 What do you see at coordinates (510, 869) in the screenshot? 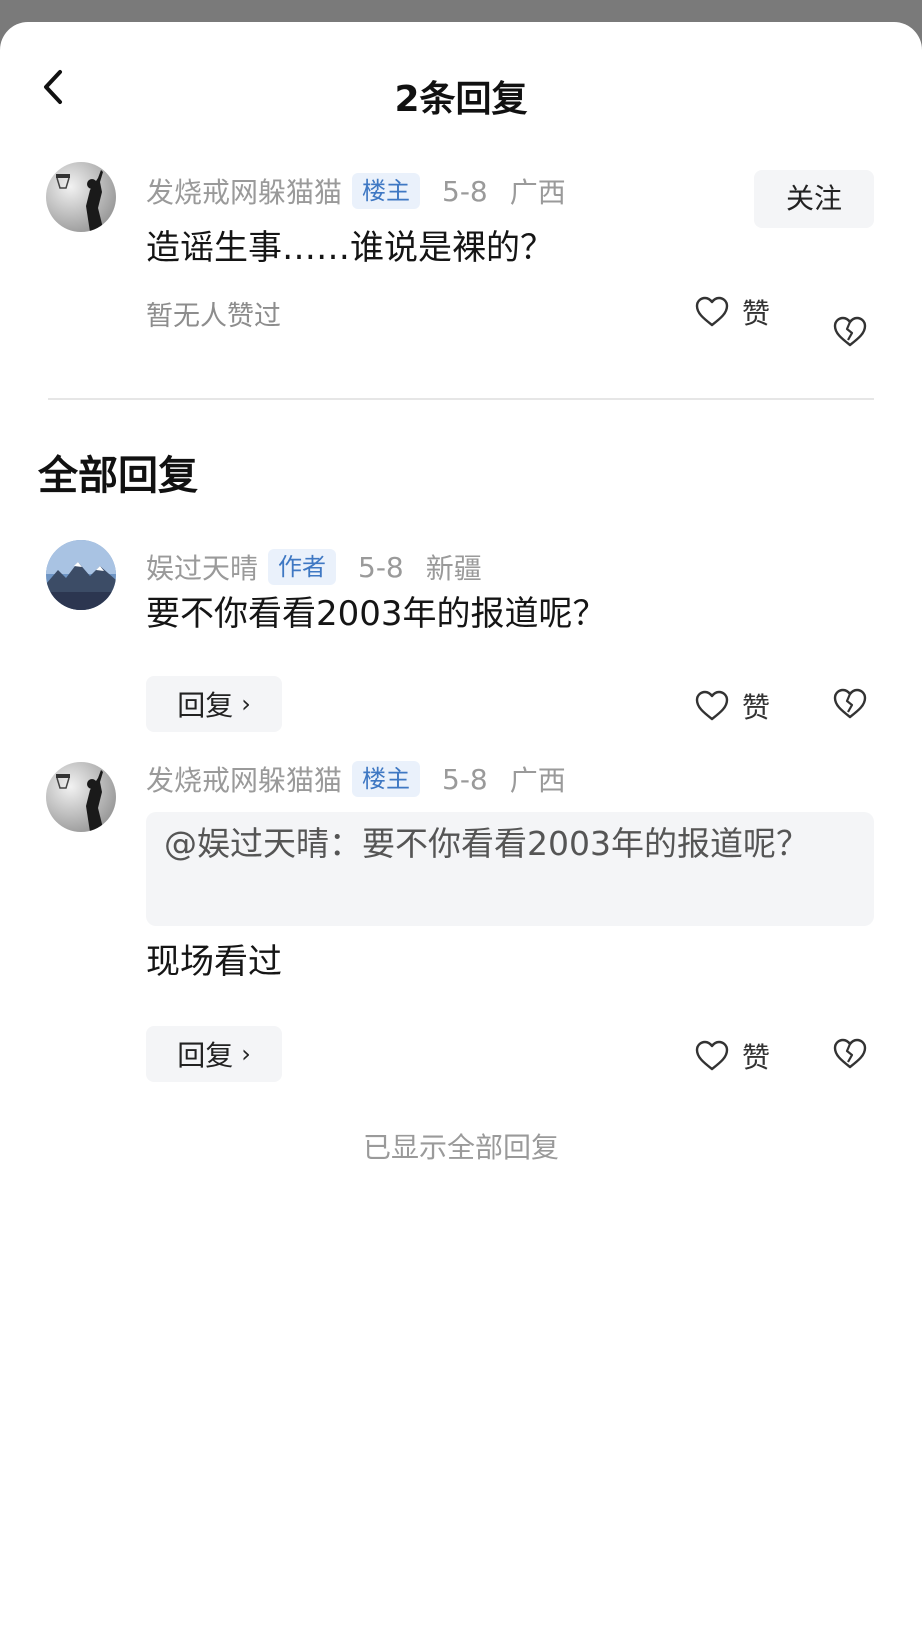
I see `quoted-reply: @娱过天晴：要不你看看2003年的报道呢？` at bounding box center [510, 869].